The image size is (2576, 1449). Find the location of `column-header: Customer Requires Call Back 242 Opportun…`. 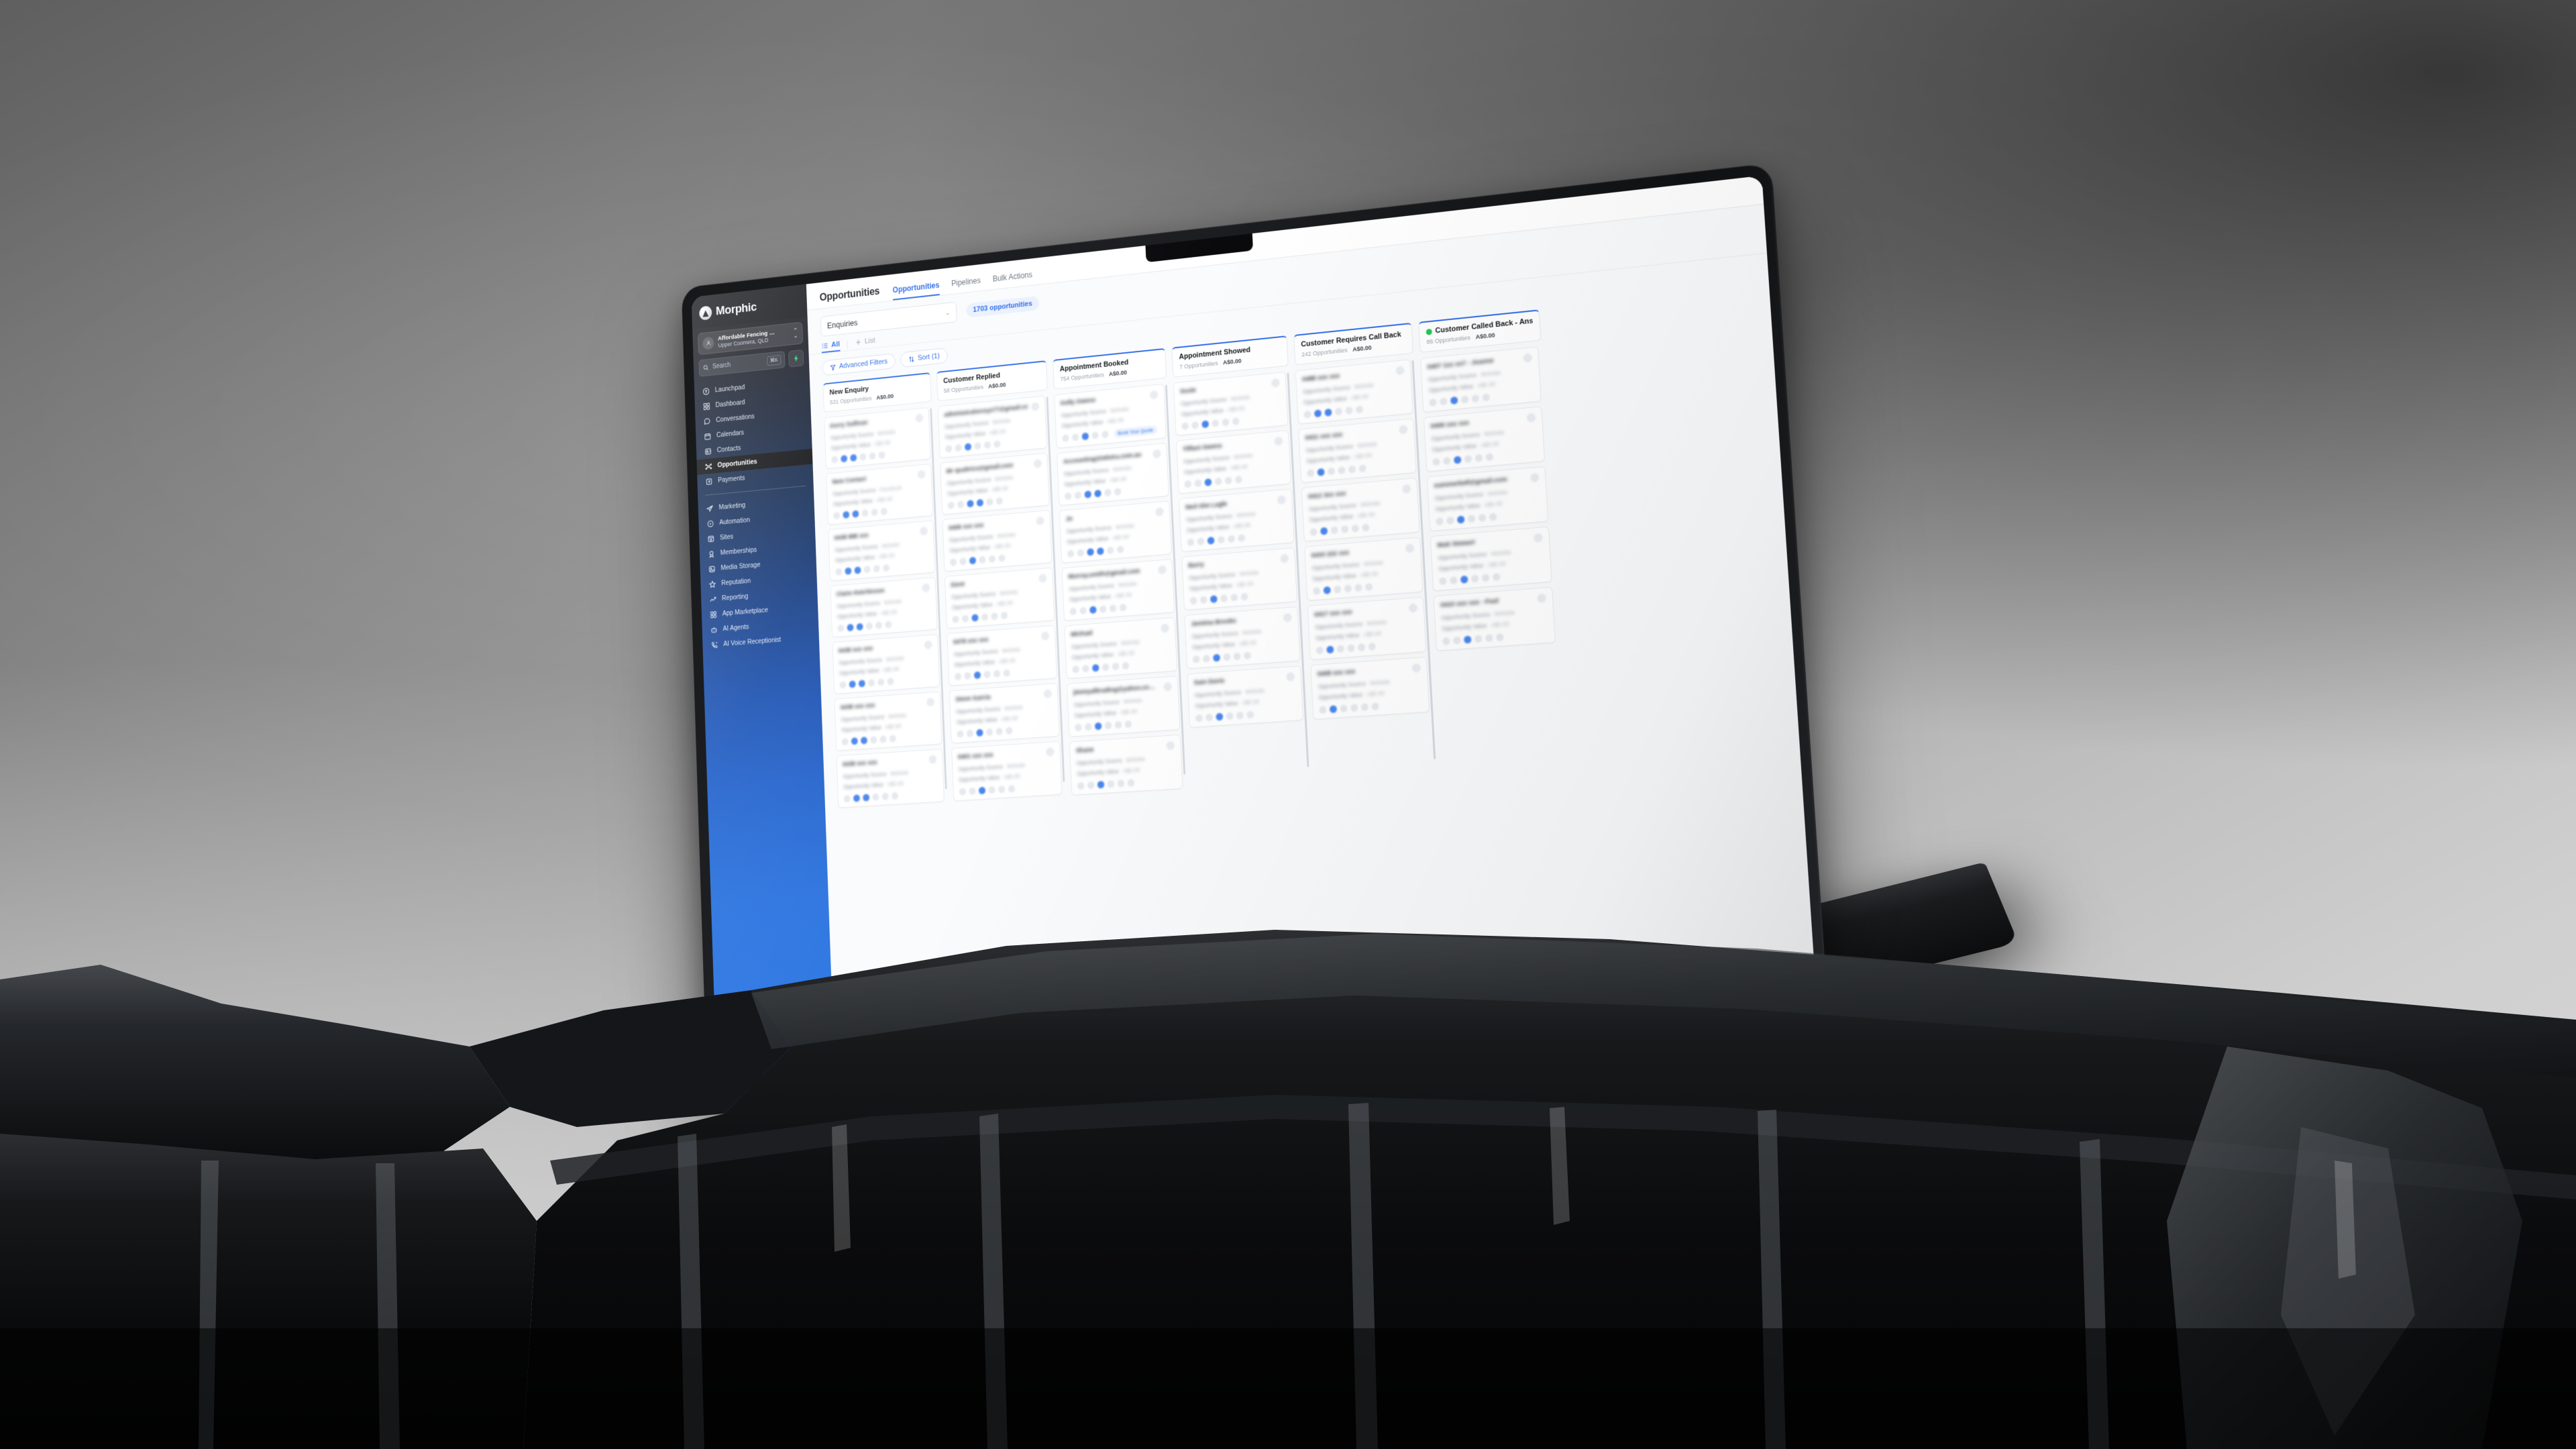

column-header: Customer Requires Call Back 242 Opportun… is located at coordinates (1353, 344).